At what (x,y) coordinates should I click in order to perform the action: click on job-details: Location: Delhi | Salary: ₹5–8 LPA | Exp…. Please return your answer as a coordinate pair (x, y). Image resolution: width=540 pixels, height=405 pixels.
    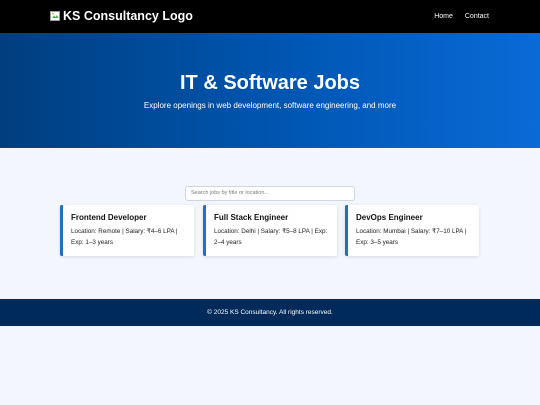
    Looking at the image, I should click on (271, 237).